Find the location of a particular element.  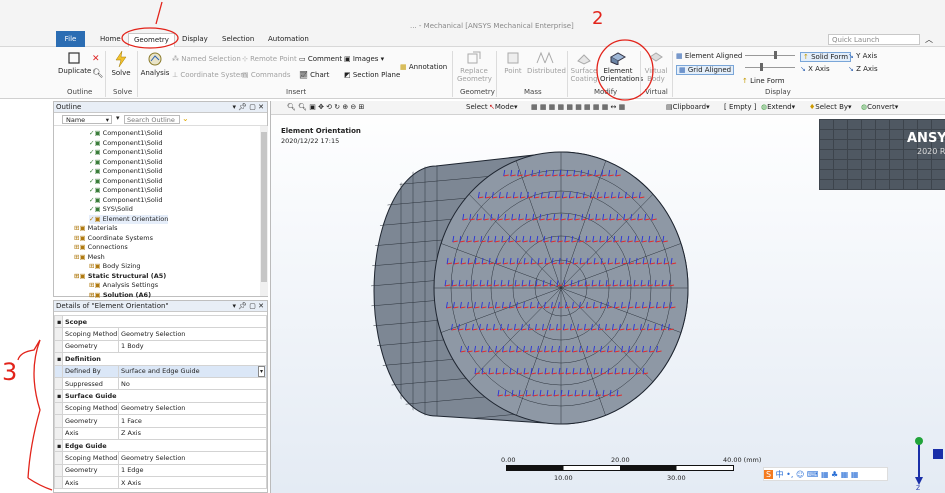

distributed-mass-button: Distributed is located at coordinates (546, 63).